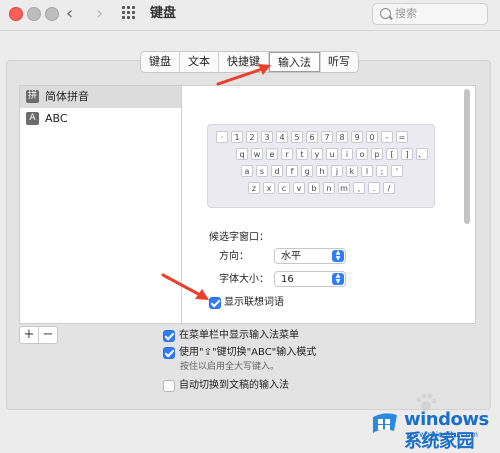 The height and width of the screenshot is (453, 500). What do you see at coordinates (52, 14) in the screenshot?
I see `zoom-window-button` at bounding box center [52, 14].